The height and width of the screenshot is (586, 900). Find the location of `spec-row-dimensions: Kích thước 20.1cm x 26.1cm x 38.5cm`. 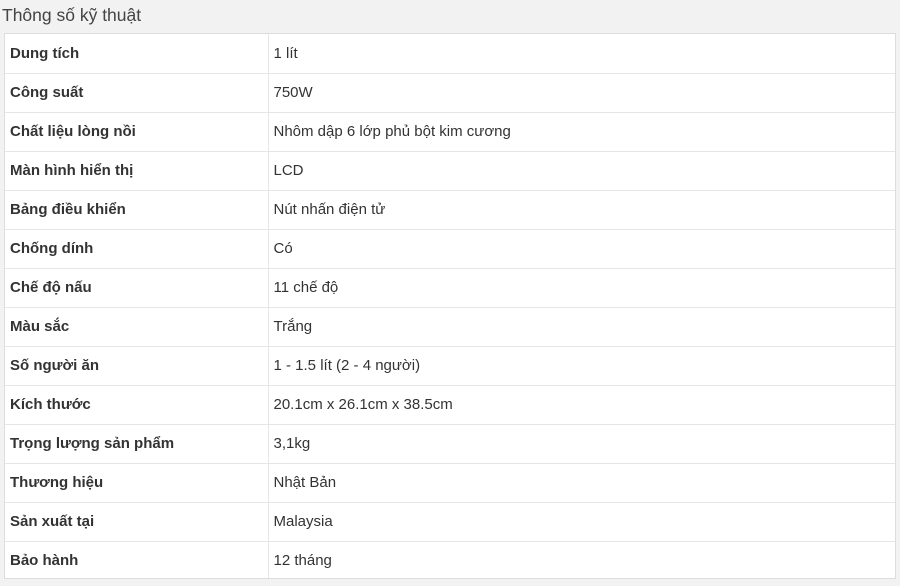

spec-row-dimensions: Kích thước 20.1cm x 26.1cm x 38.5cm is located at coordinates (450, 405).